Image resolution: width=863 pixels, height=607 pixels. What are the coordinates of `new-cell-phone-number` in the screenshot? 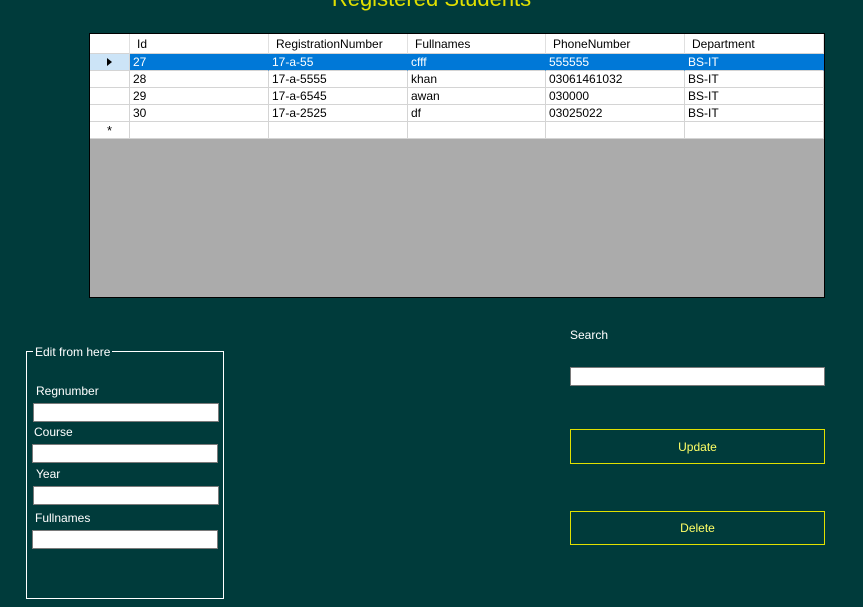 It's located at (615, 130).